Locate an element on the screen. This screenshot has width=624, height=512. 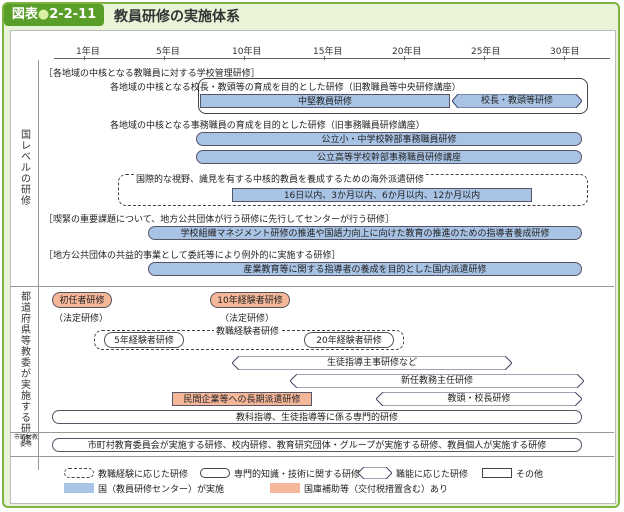
figure-title: 教員研修の実施体系 is located at coordinates (177, 17).